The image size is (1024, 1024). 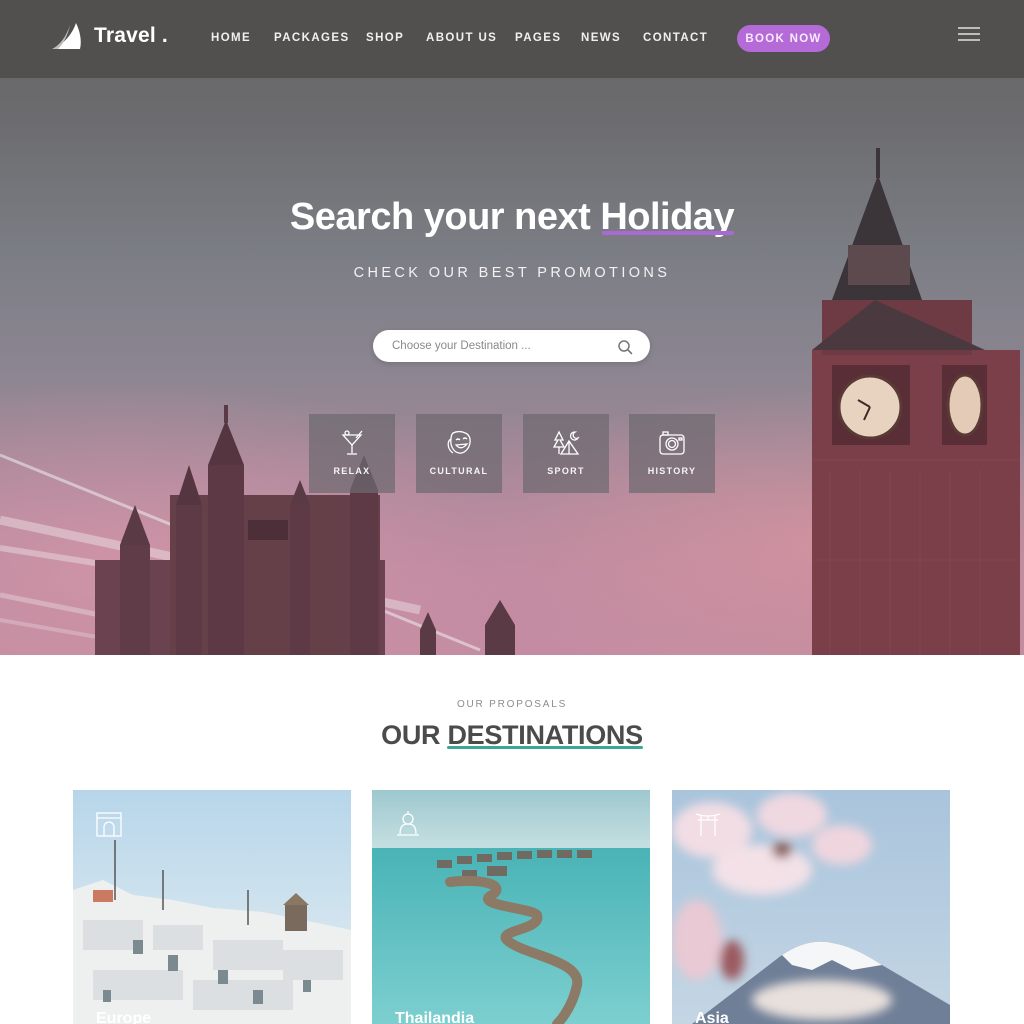 I want to click on nav-item-pages: PAGES, so click(x=538, y=38).